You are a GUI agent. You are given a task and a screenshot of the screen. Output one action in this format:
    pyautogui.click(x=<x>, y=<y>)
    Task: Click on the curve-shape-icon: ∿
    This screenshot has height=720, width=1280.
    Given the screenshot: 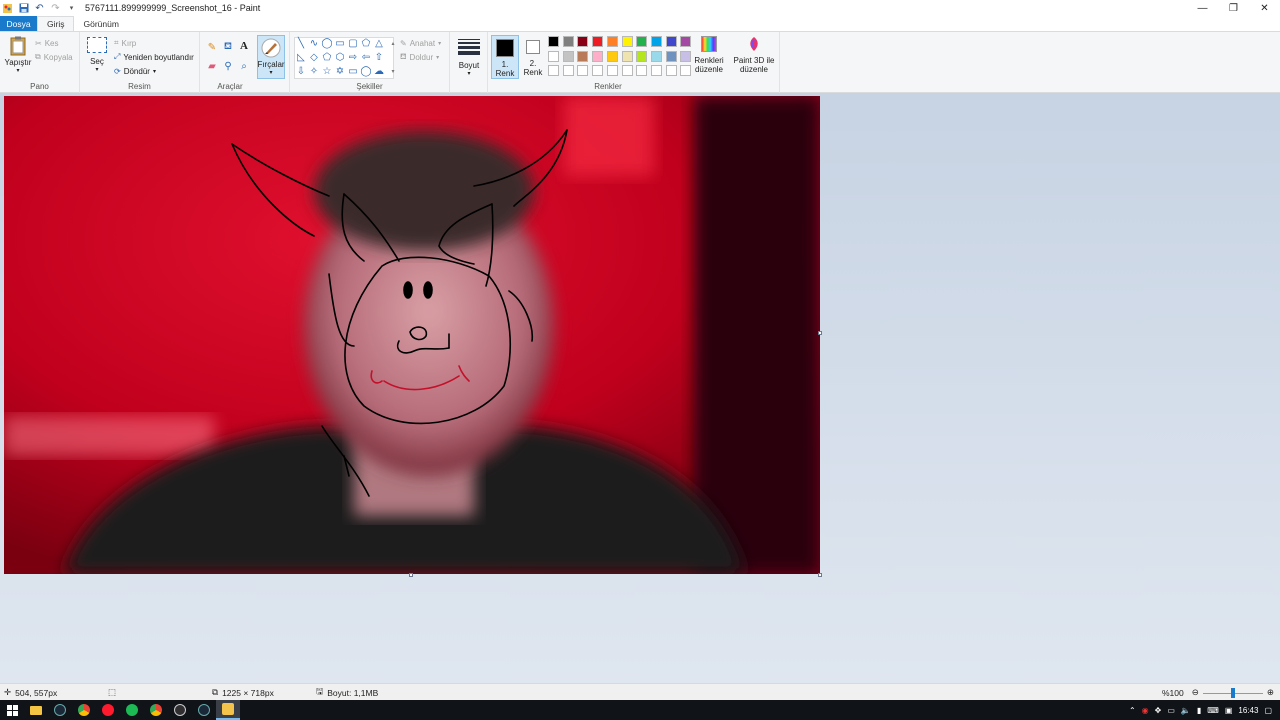 What is the action you would take?
    pyautogui.click(x=314, y=44)
    